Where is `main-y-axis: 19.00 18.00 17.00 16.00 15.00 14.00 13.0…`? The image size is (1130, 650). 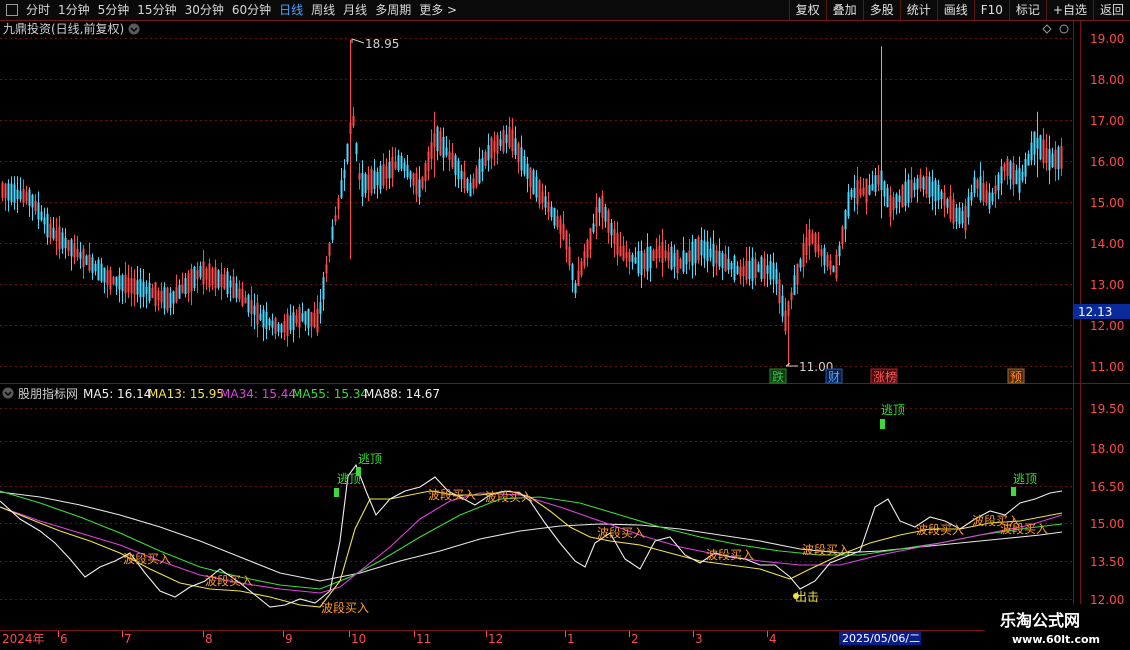 main-y-axis: 19.00 18.00 17.00 16.00 15.00 14.00 13.0… is located at coordinates (1107, 203).